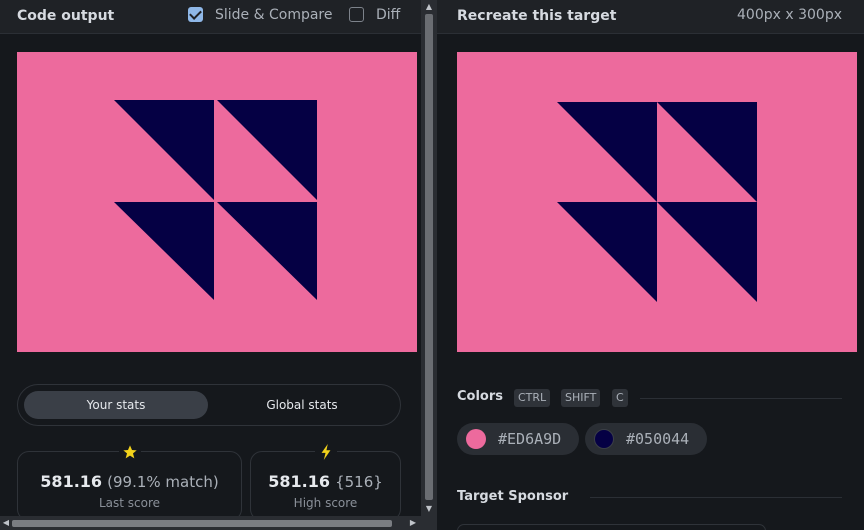 The image size is (864, 530). What do you see at coordinates (429, 509) in the screenshot?
I see `scroll-down-icon: ▼` at bounding box center [429, 509].